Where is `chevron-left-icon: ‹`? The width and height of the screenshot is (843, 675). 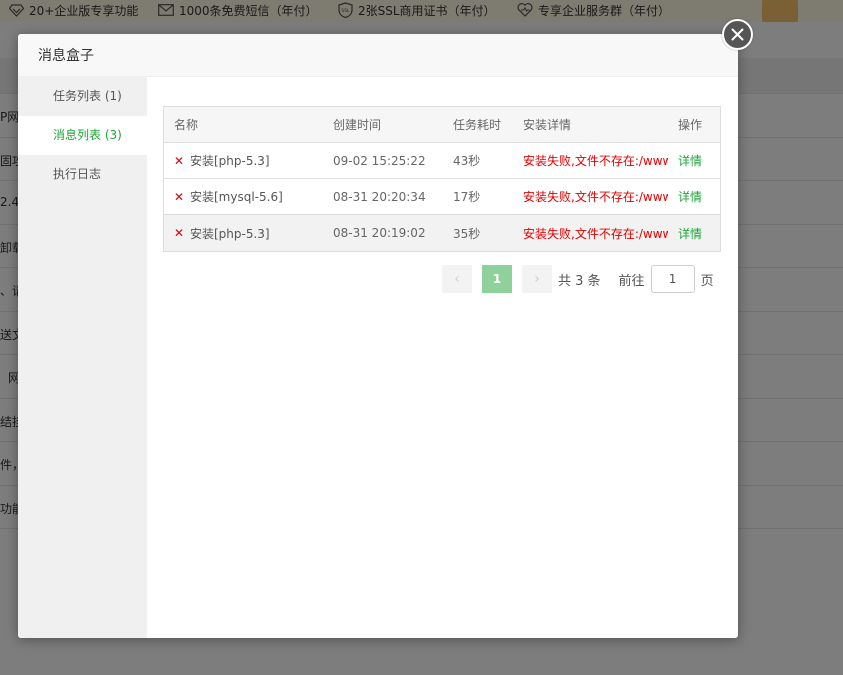 chevron-left-icon: ‹ is located at coordinates (457, 279).